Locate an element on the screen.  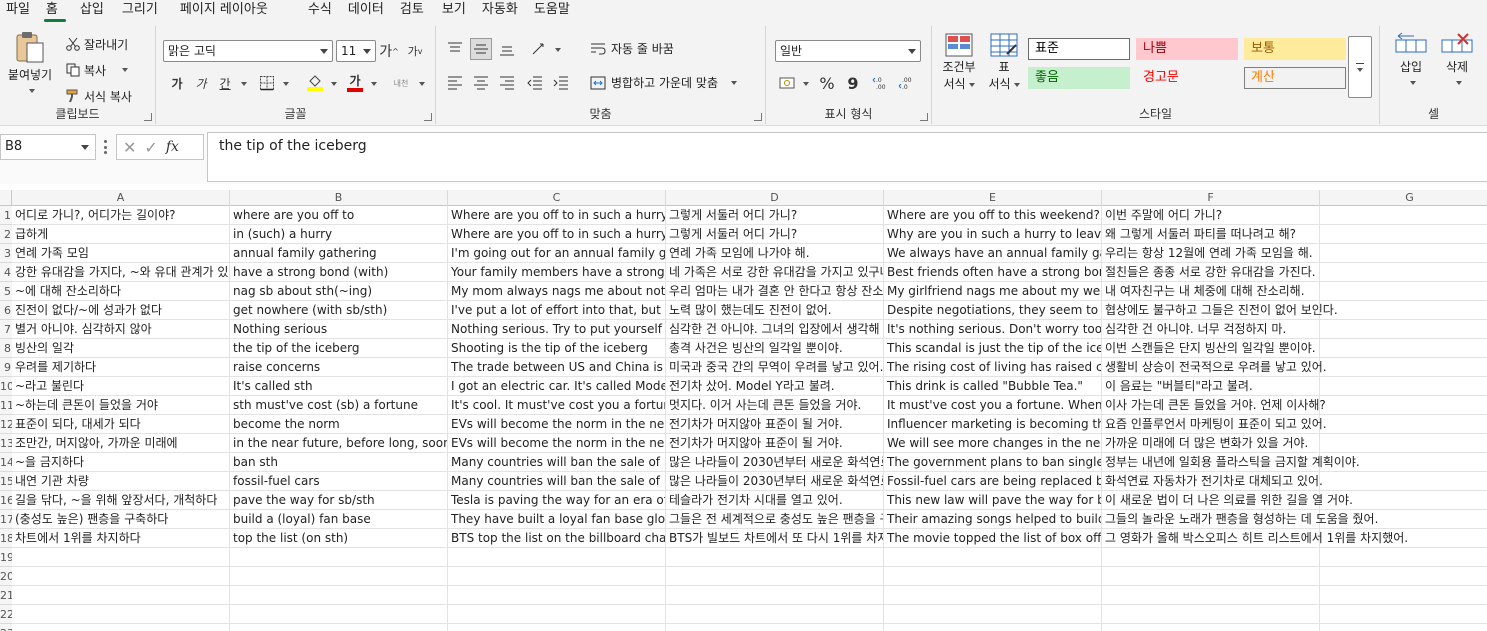
cell-e23 is located at coordinates (993, 627).